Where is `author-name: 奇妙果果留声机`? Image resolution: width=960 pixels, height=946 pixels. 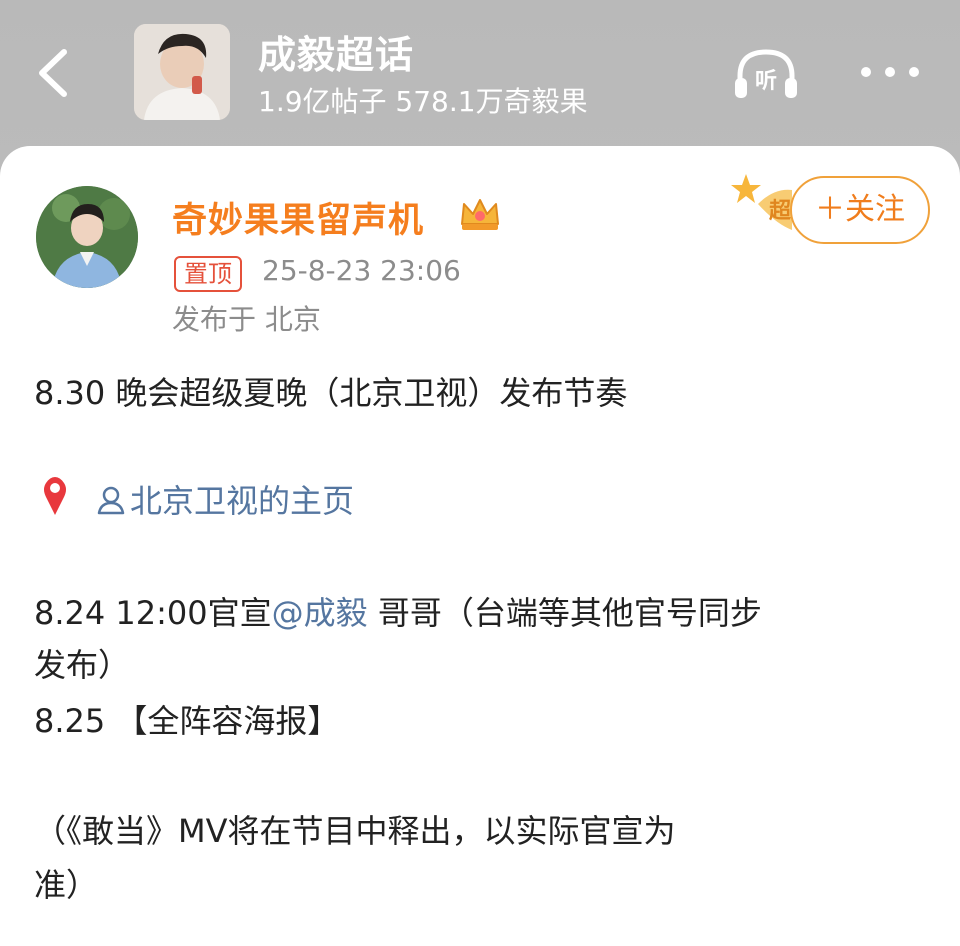
author-name: 奇妙果果留声机 is located at coordinates (298, 217).